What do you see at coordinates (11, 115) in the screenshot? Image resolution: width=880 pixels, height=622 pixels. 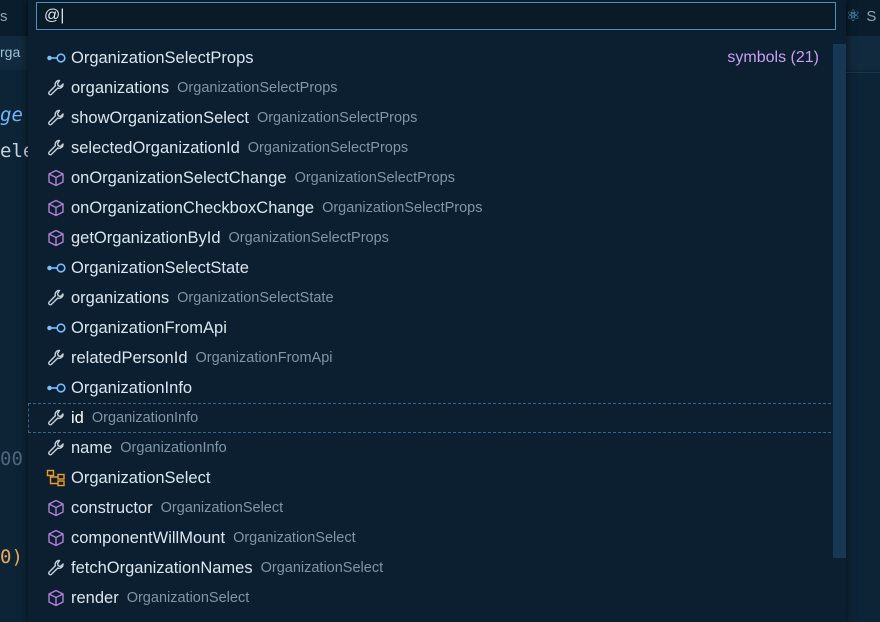 I see `code-fragment: ge` at bounding box center [11, 115].